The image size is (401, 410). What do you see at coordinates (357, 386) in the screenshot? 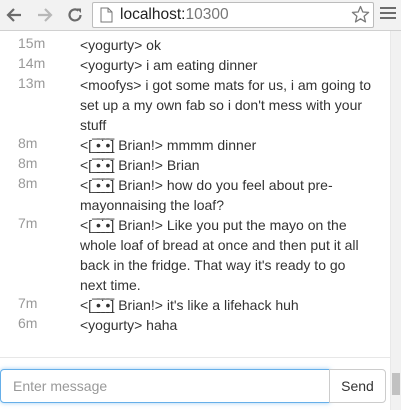
I see `send-button: Send` at bounding box center [357, 386].